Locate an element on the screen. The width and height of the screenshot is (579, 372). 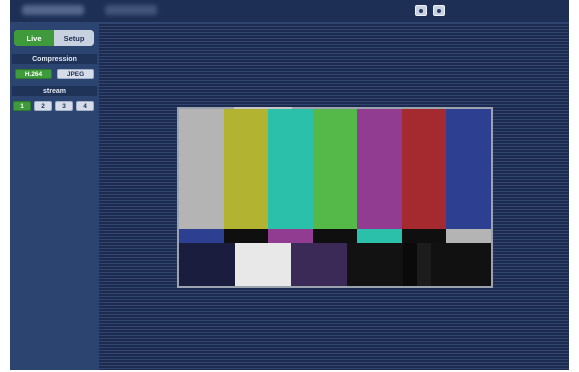
camera-icon-lens is located at coordinates (439, 10).